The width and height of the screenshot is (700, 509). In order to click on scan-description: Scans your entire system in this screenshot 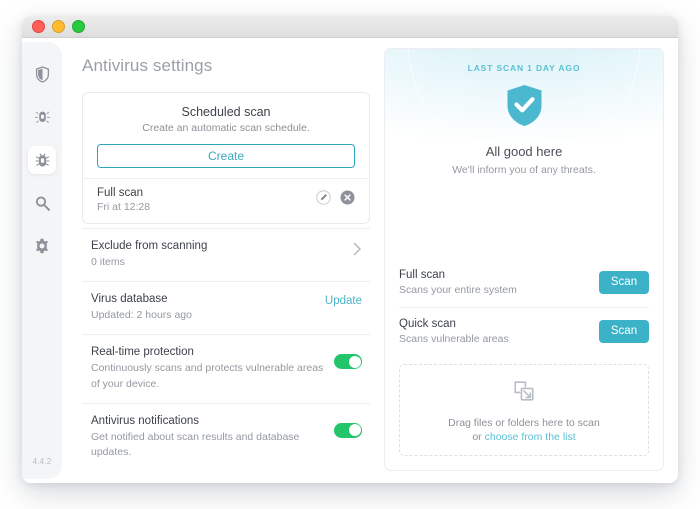, I will do `click(458, 290)`.